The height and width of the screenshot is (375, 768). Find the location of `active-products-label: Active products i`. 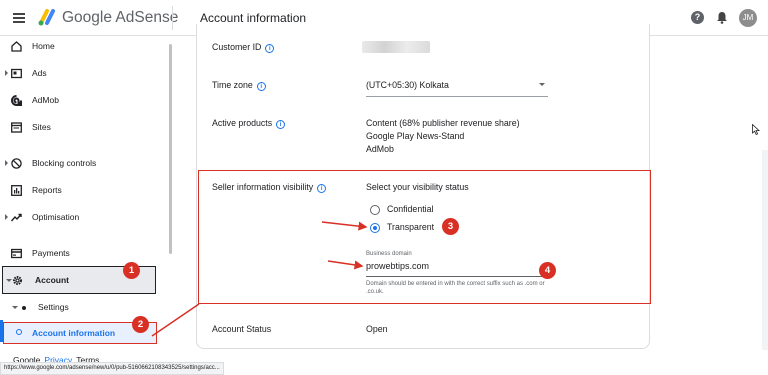

active-products-label: Active products i is located at coordinates (249, 123).